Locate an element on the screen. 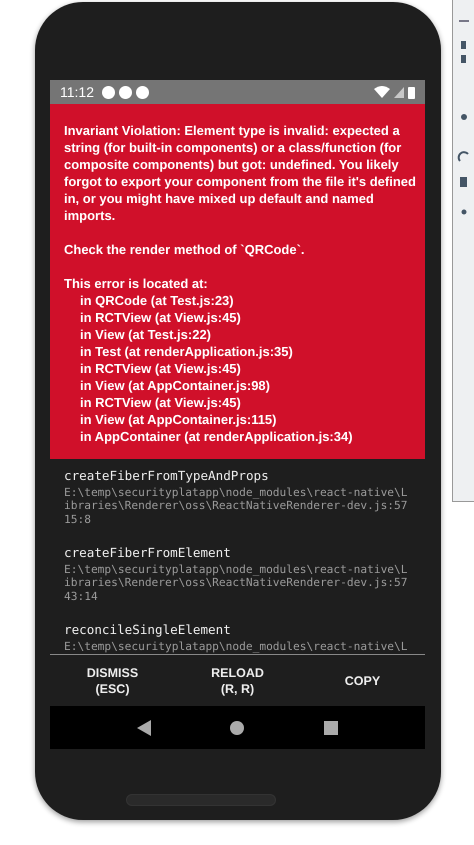 This screenshot has width=474, height=845. stack-function: createFiberFromElement is located at coordinates (148, 553).